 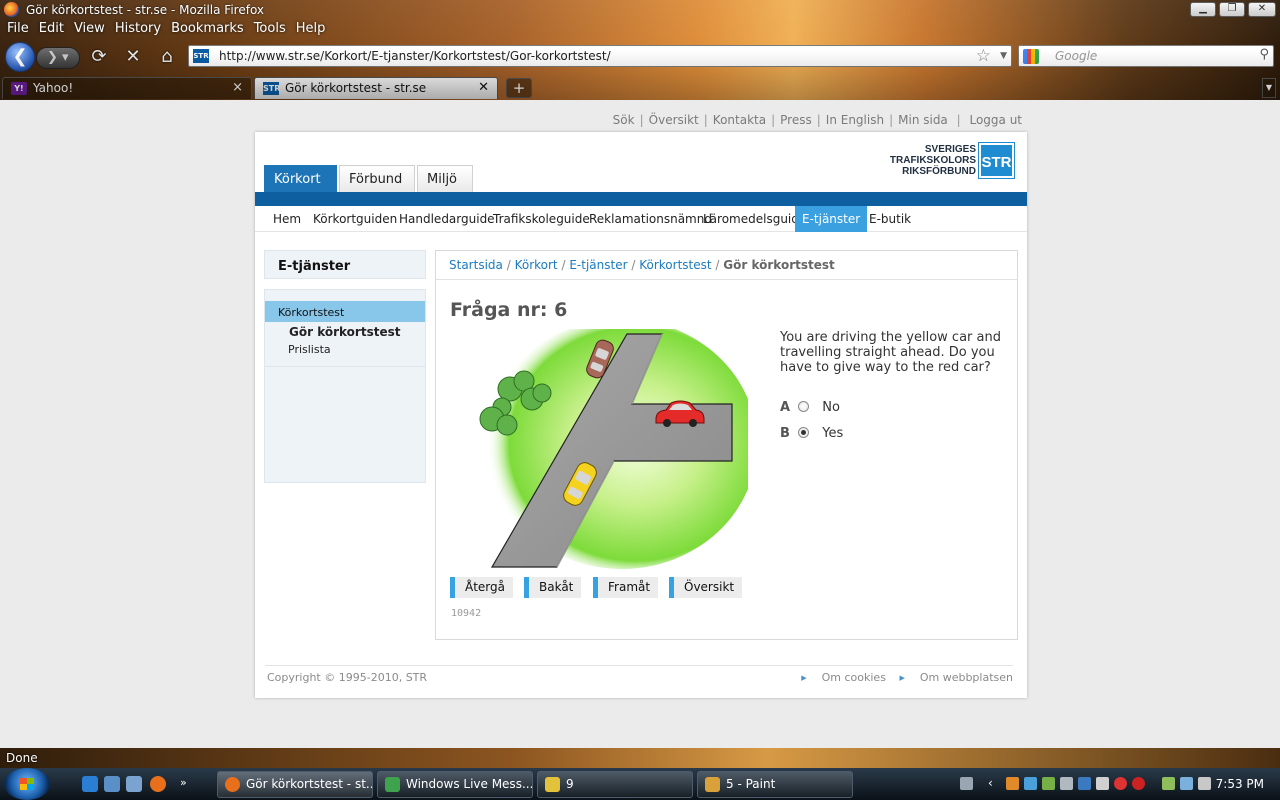 What do you see at coordinates (232, 784) in the screenshot?
I see `firefox-icon` at bounding box center [232, 784].